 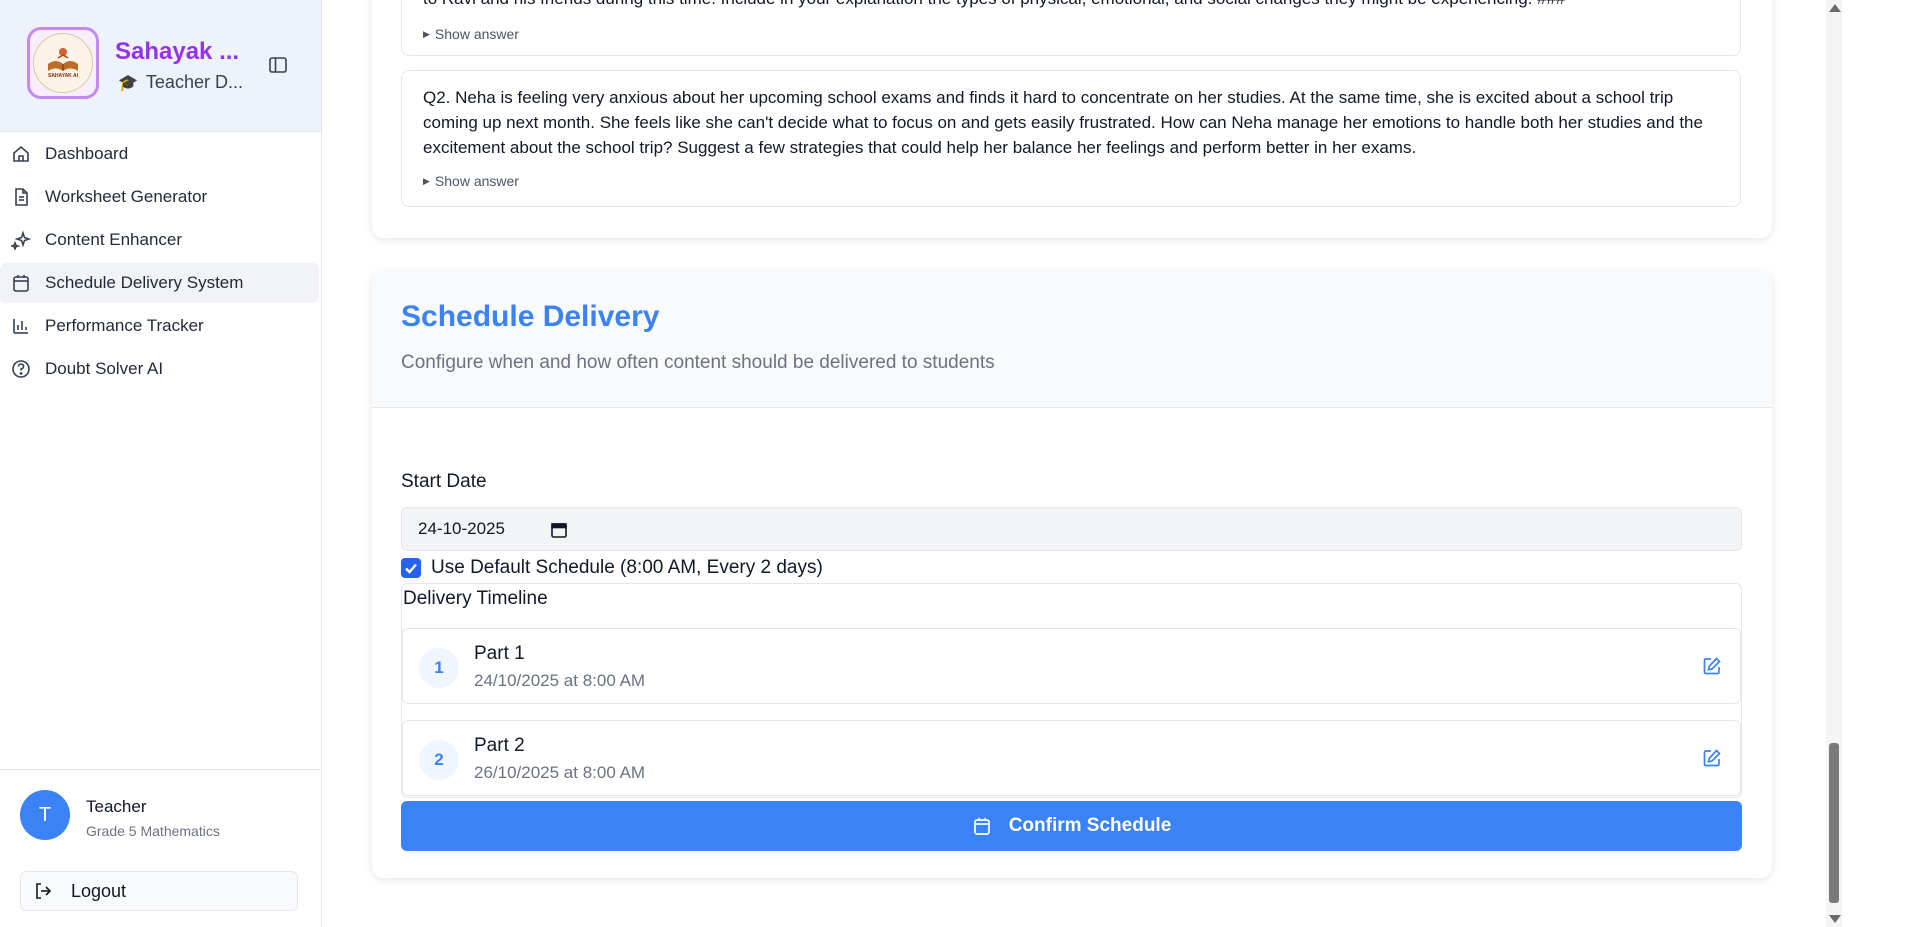 I want to click on check-icon, so click(x=411, y=568).